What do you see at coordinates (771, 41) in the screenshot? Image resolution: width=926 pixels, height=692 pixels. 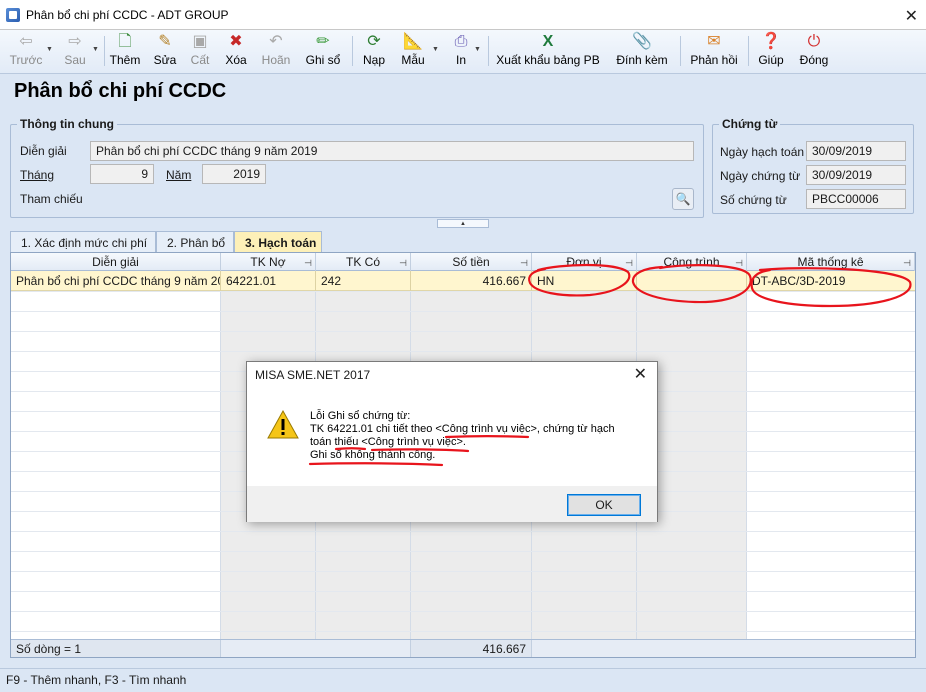 I see `help-icon: ❓` at bounding box center [771, 41].